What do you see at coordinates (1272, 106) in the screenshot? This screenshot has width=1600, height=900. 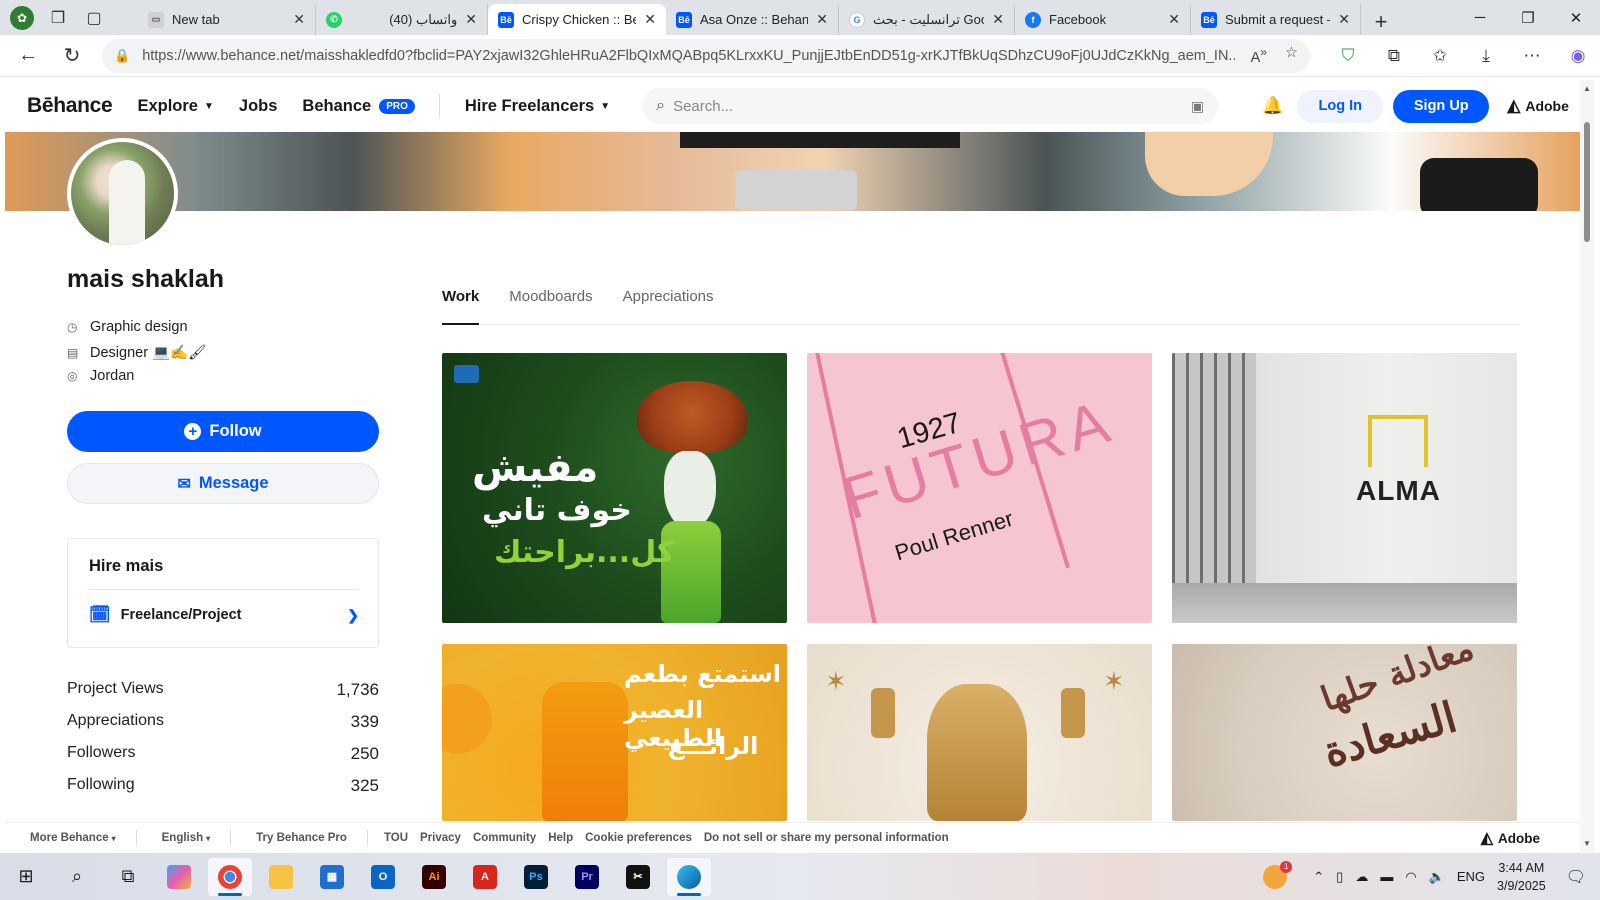 I see `bell-icon: 🔔` at bounding box center [1272, 106].